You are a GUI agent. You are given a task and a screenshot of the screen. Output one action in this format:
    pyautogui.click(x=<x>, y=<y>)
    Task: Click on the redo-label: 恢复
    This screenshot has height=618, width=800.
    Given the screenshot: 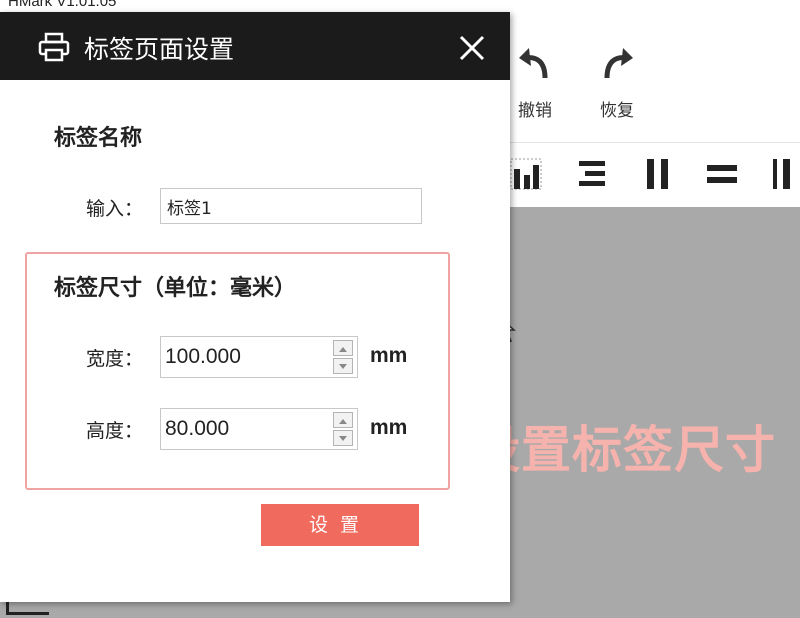 What is the action you would take?
    pyautogui.click(x=617, y=111)
    